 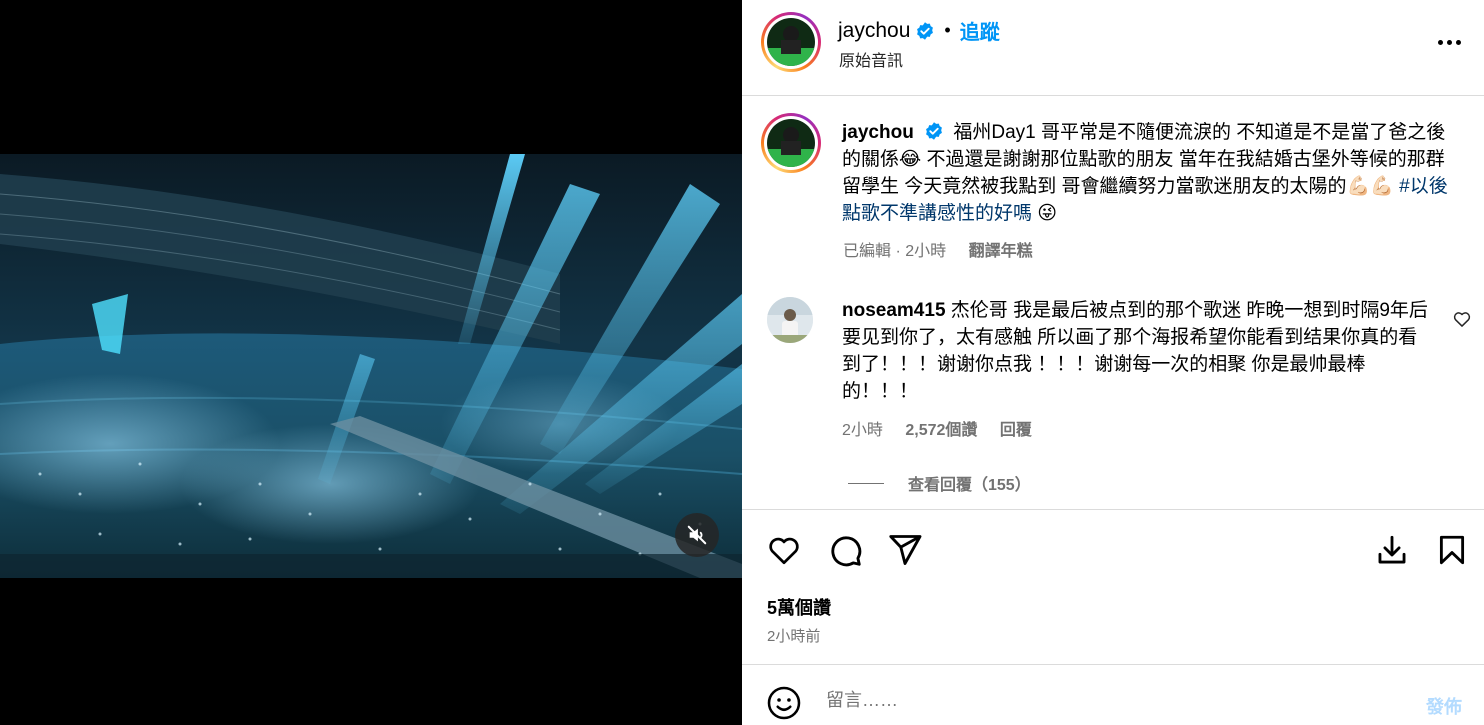 I want to click on replies-divider, so click(x=866, y=483).